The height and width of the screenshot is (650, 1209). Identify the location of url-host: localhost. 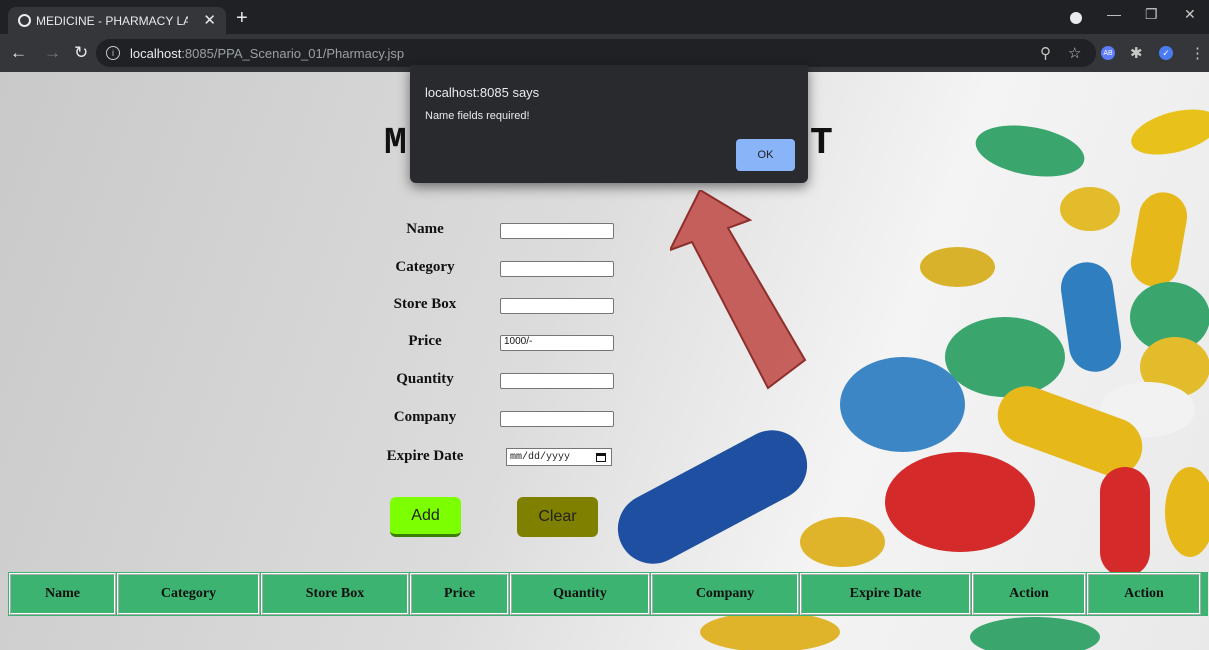
(156, 53).